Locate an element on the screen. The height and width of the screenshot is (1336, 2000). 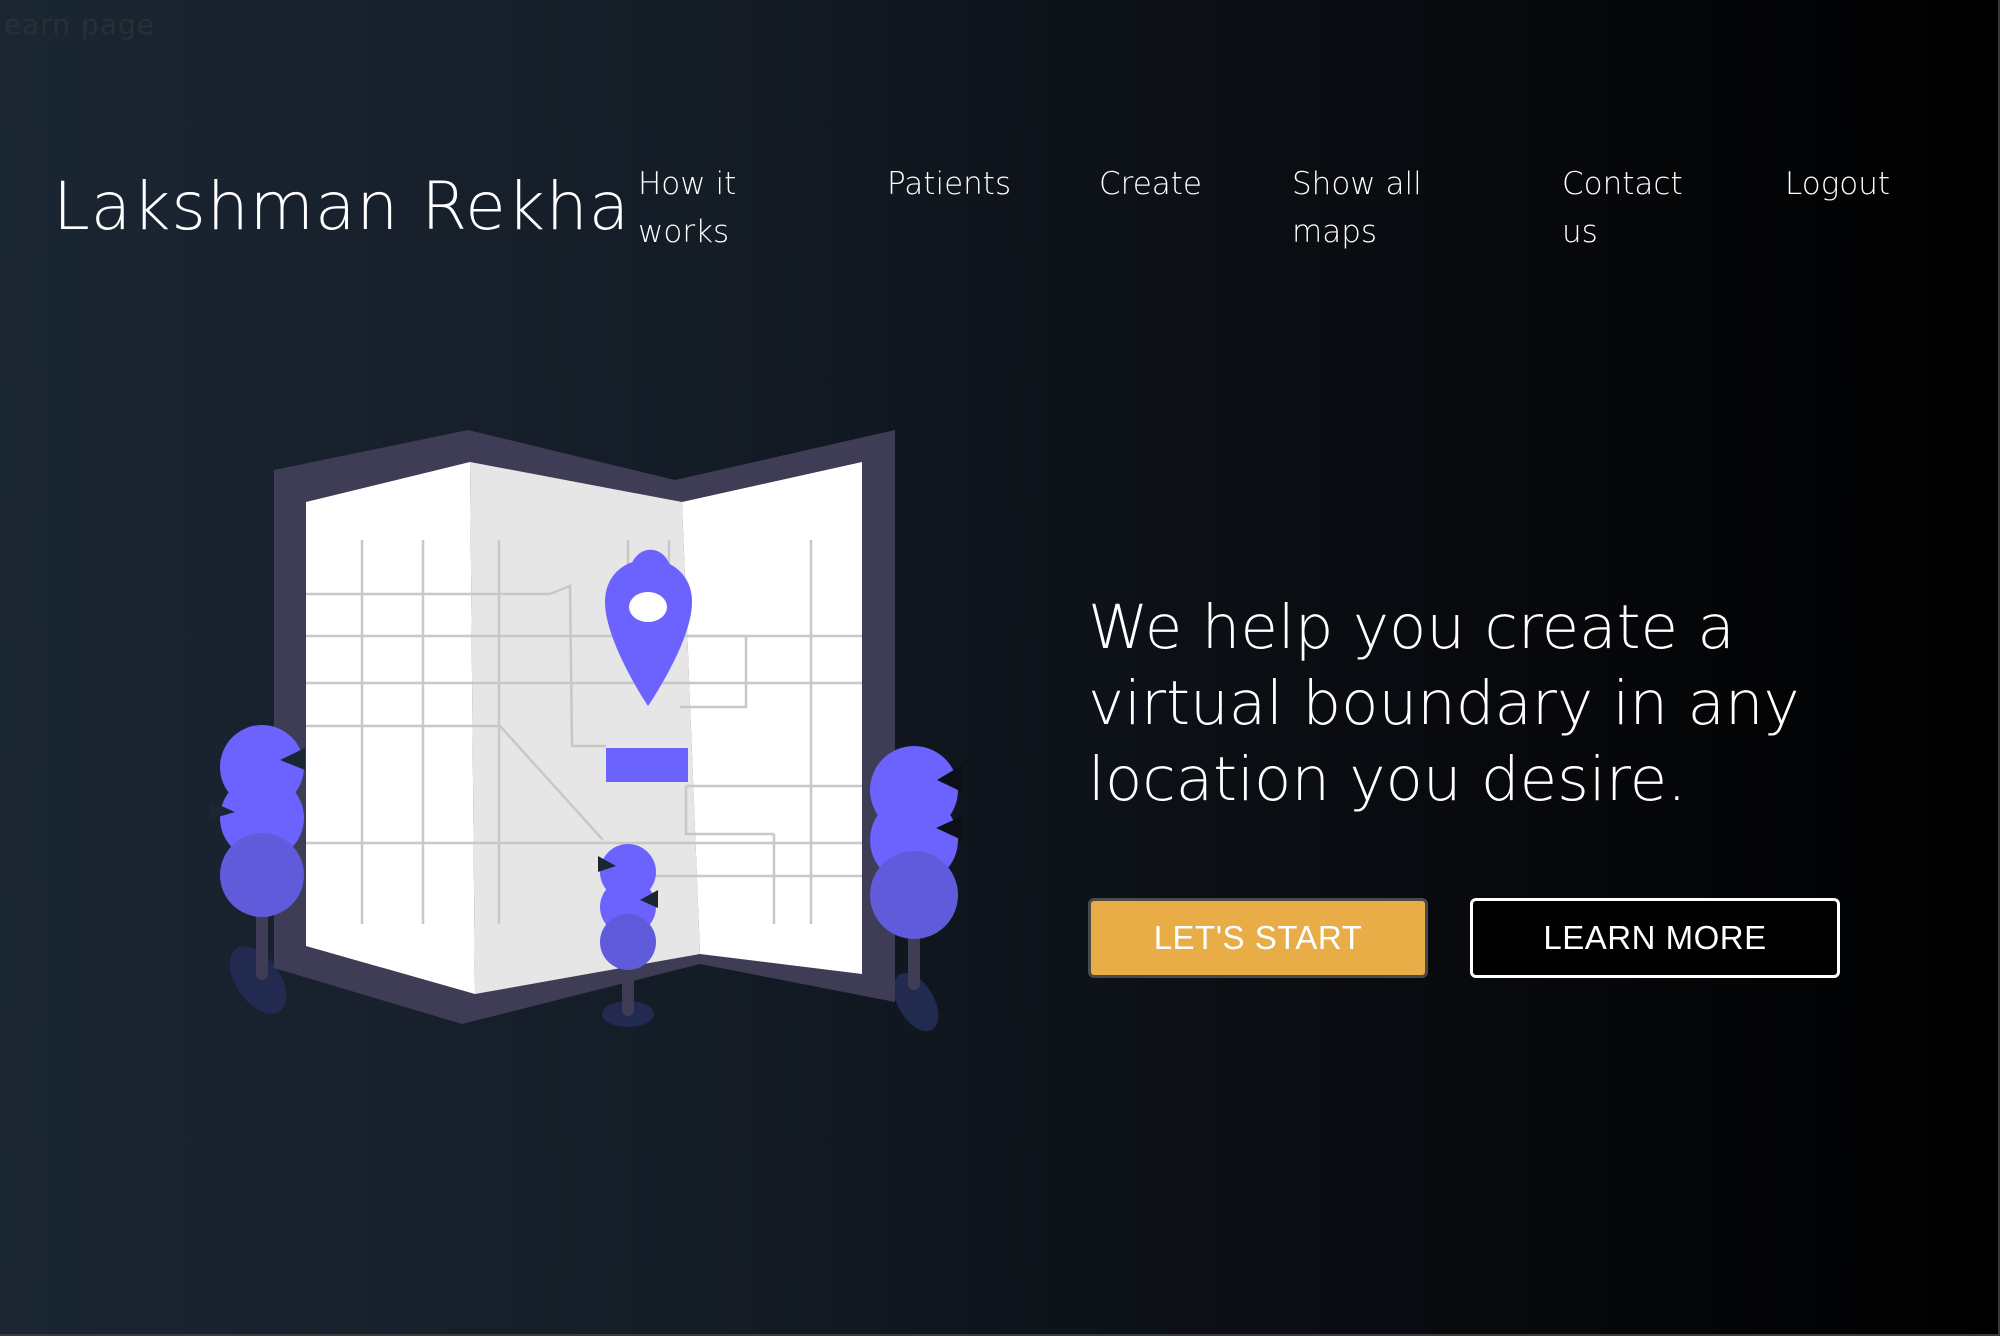
map-panel-right is located at coordinates (772, 718).